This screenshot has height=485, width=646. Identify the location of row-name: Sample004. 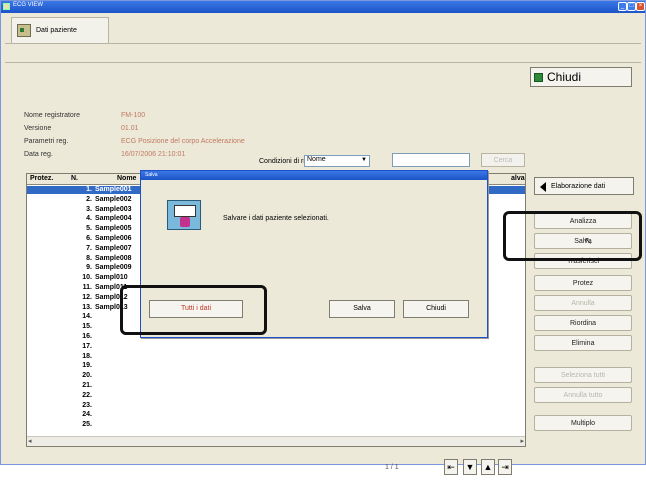
(113, 219).